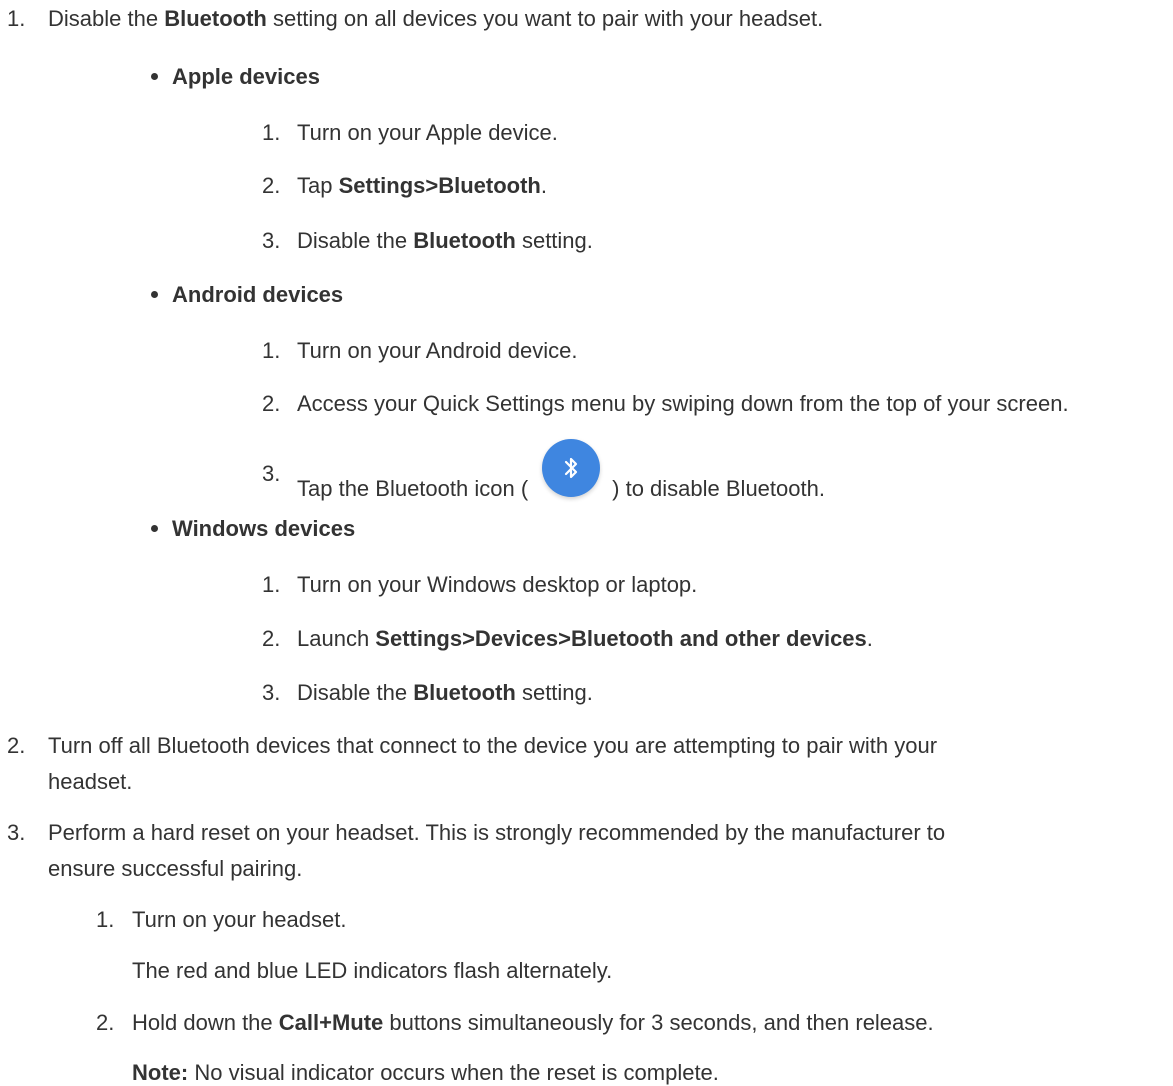 The height and width of the screenshot is (1086, 1173). I want to click on bluetooth-glyph, so click(571, 468).